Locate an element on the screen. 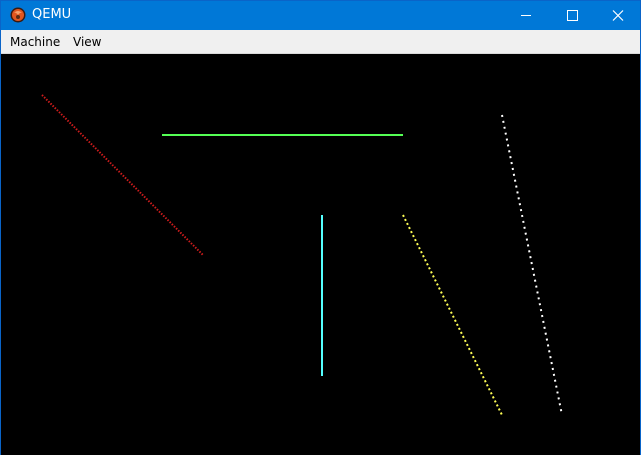  maximize-button is located at coordinates (572, 15).